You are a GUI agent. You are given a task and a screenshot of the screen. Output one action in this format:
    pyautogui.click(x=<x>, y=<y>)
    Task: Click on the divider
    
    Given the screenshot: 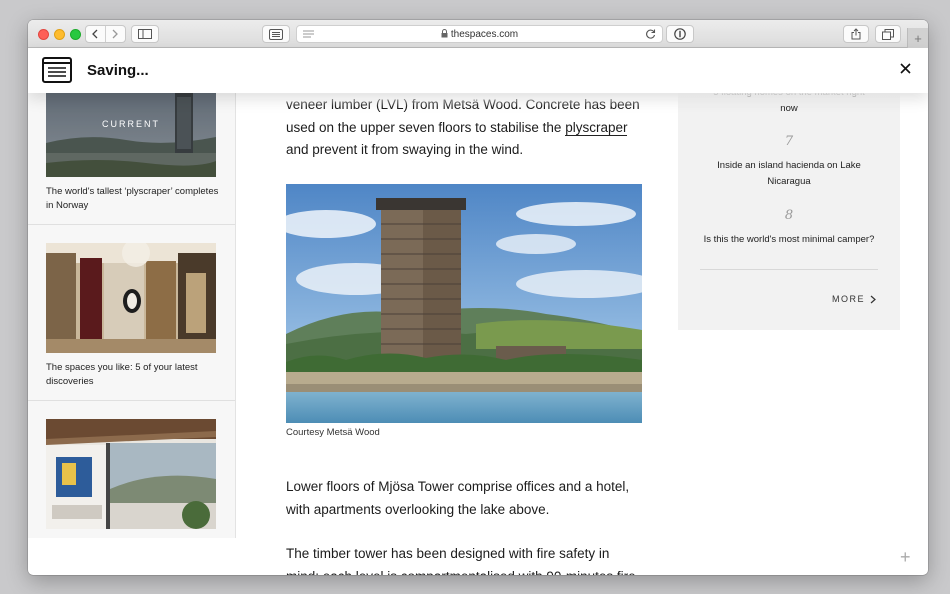 What is the action you would take?
    pyautogui.click(x=789, y=269)
    